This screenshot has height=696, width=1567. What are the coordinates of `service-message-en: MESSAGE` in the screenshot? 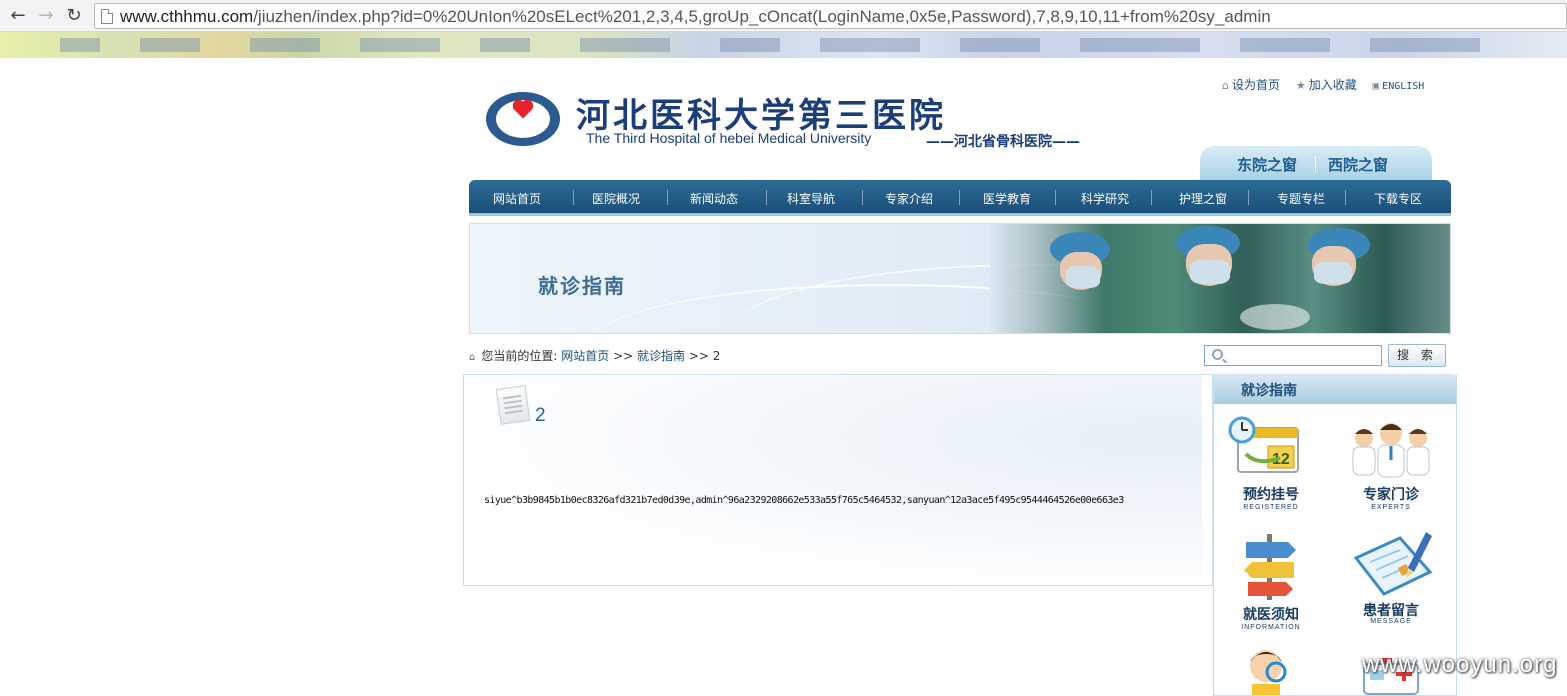 It's located at (1391, 621).